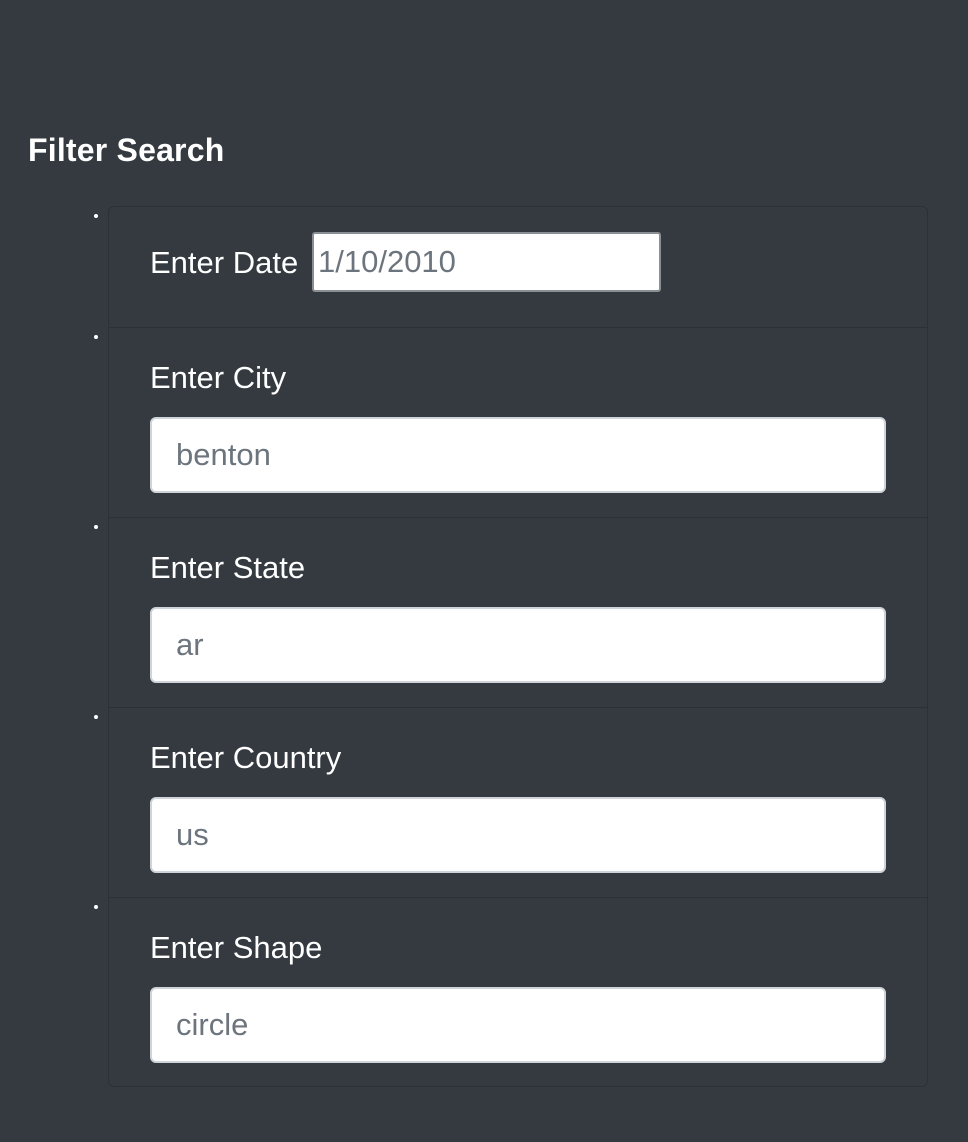 The image size is (968, 1142). I want to click on state-label: Enter State, so click(228, 567).